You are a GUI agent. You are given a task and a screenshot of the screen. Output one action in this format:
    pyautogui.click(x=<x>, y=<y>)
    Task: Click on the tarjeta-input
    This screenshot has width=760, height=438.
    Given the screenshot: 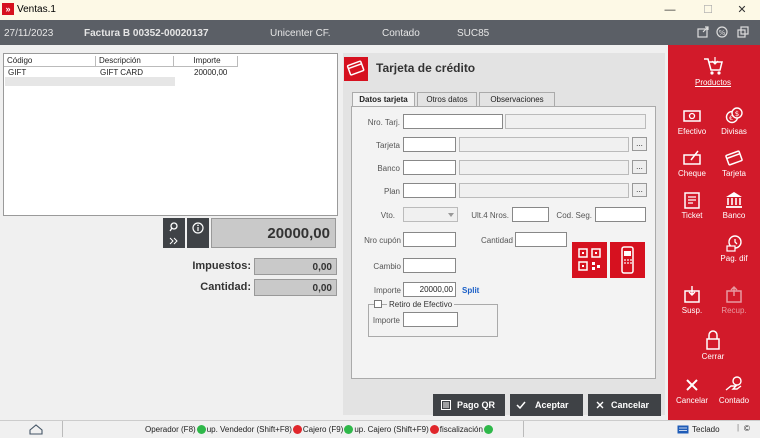 What is the action you would take?
    pyautogui.click(x=429, y=144)
    